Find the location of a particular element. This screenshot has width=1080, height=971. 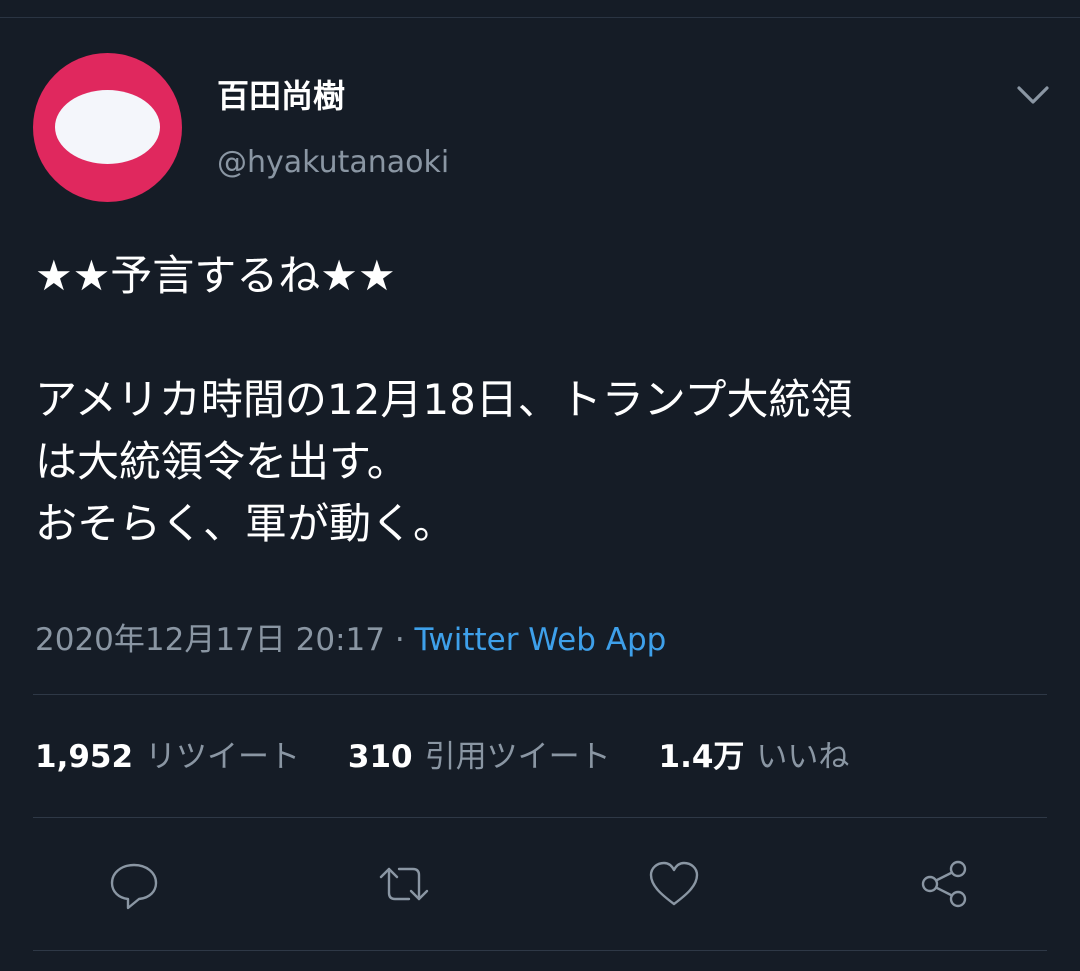

likes-stat: 1.4万 いいね is located at coordinates (754, 757).